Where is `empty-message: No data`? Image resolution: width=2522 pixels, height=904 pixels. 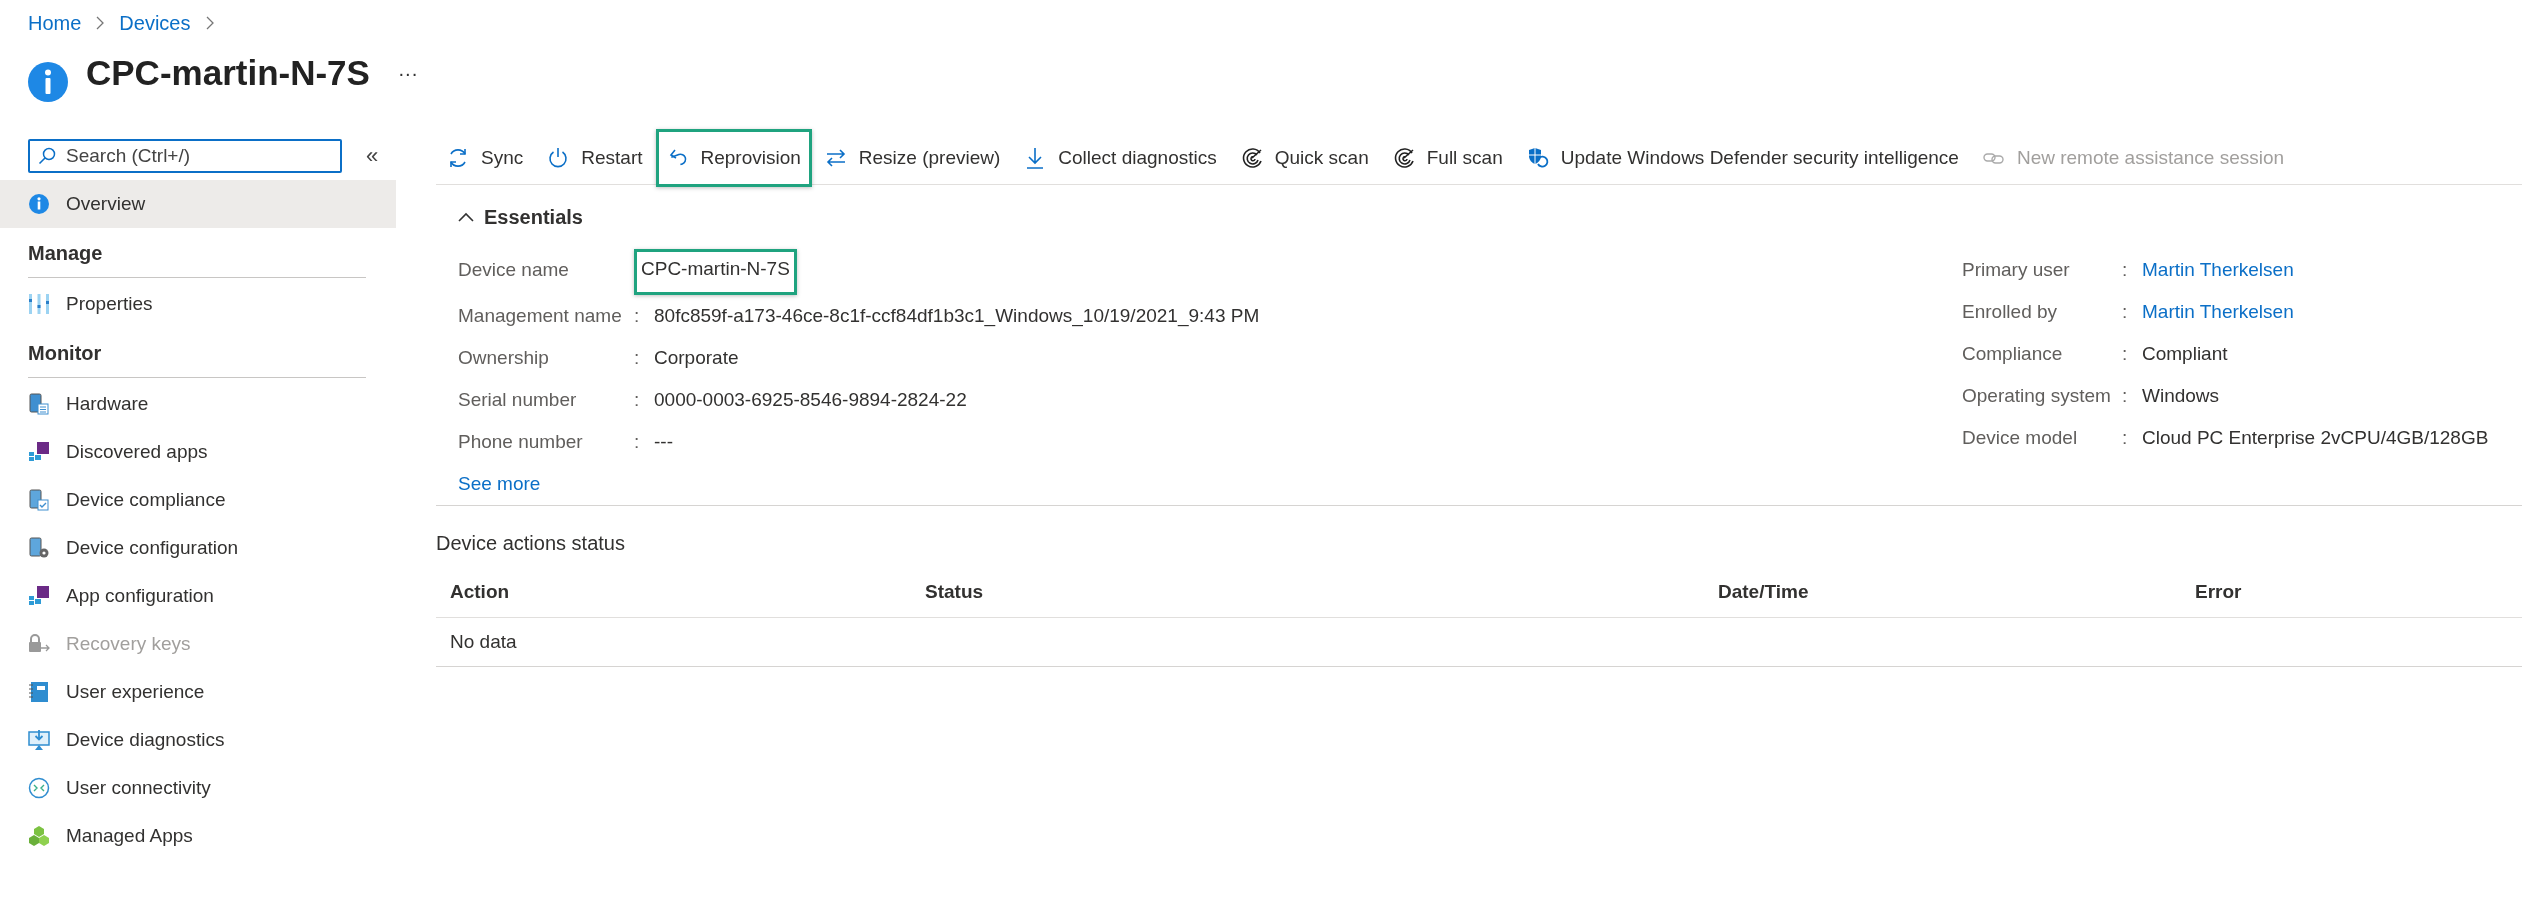 empty-message: No data is located at coordinates (483, 642).